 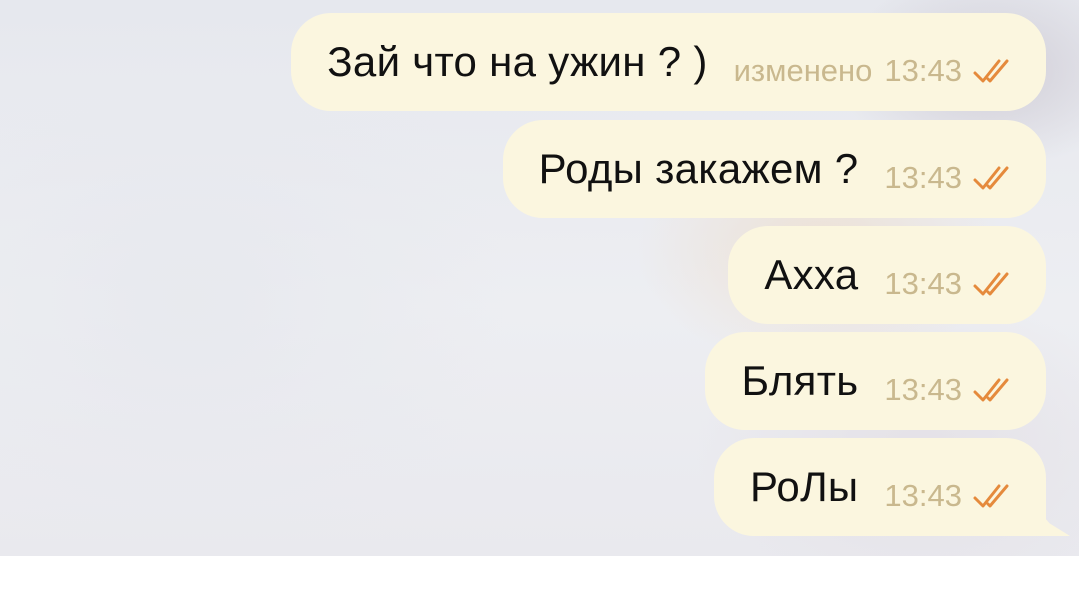 I want to click on message-text: Роды закажем ?, so click(x=698, y=168).